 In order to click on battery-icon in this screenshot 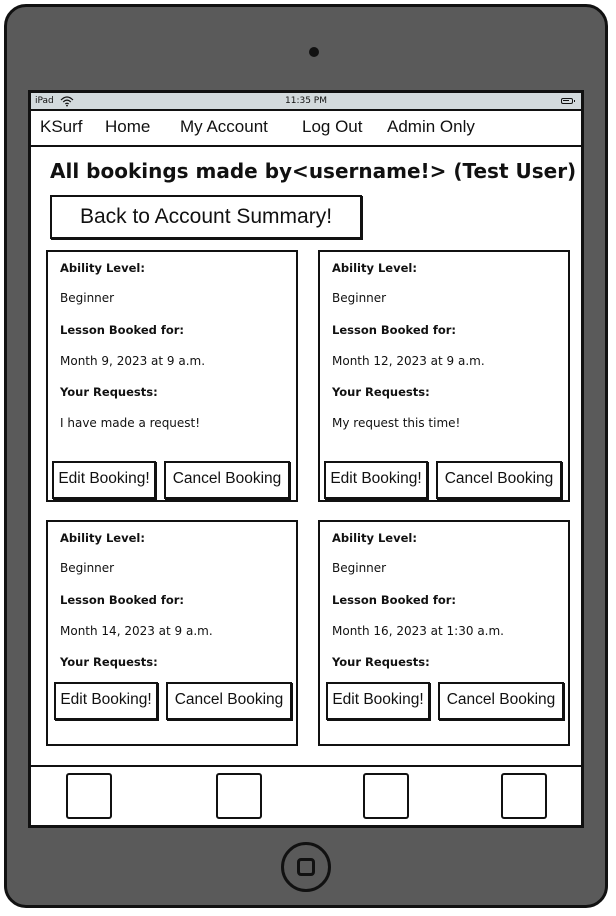, I will do `click(568, 101)`.